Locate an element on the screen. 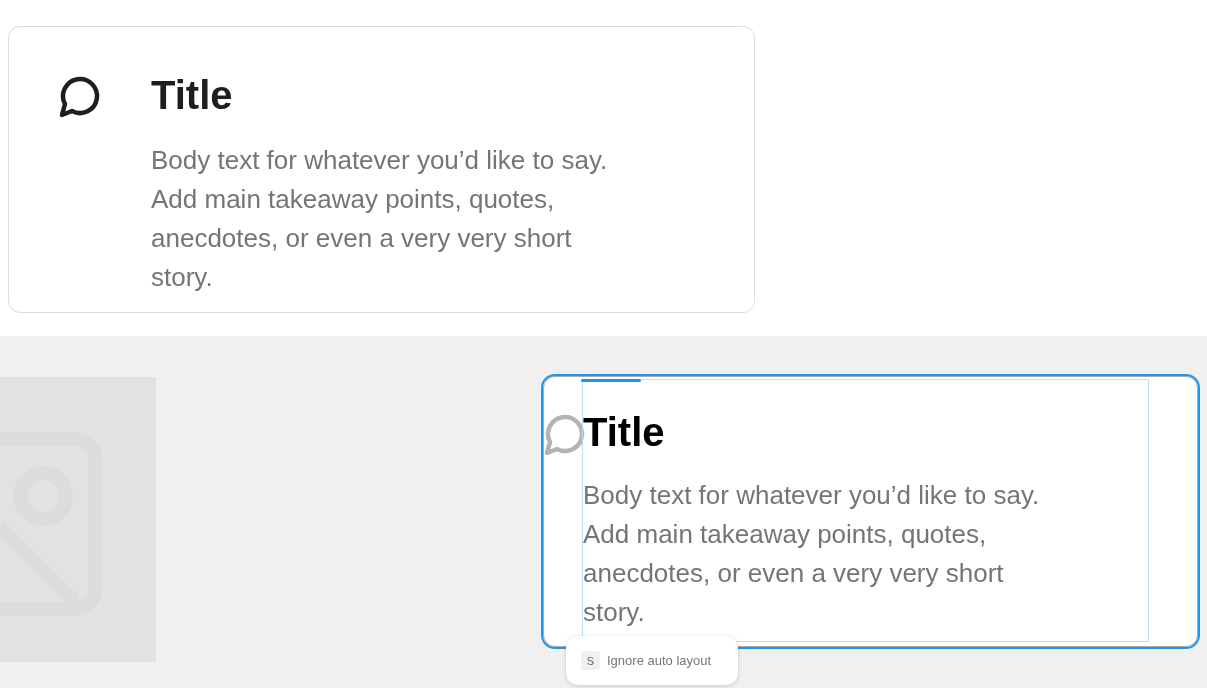 The height and width of the screenshot is (688, 1207). tooltip-label: Ignore auto layout is located at coordinates (659, 660).